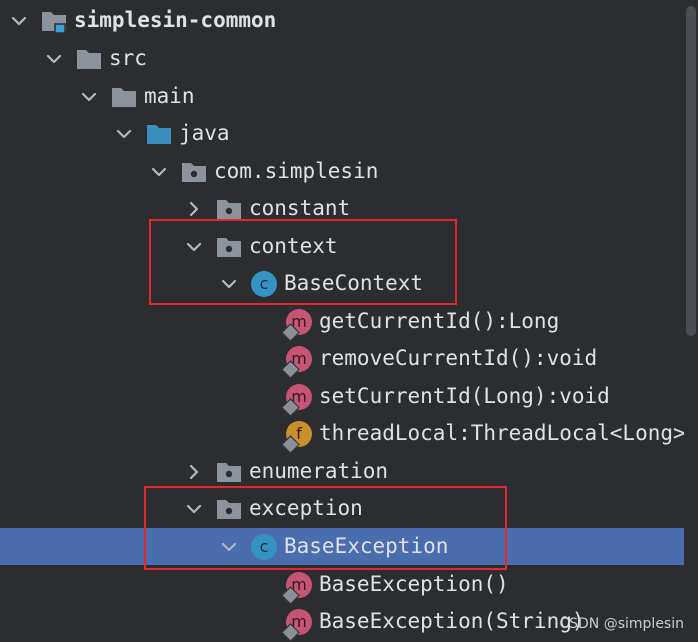 This screenshot has height=642, width=698. I want to click on tree-row: constant, so click(342, 208).